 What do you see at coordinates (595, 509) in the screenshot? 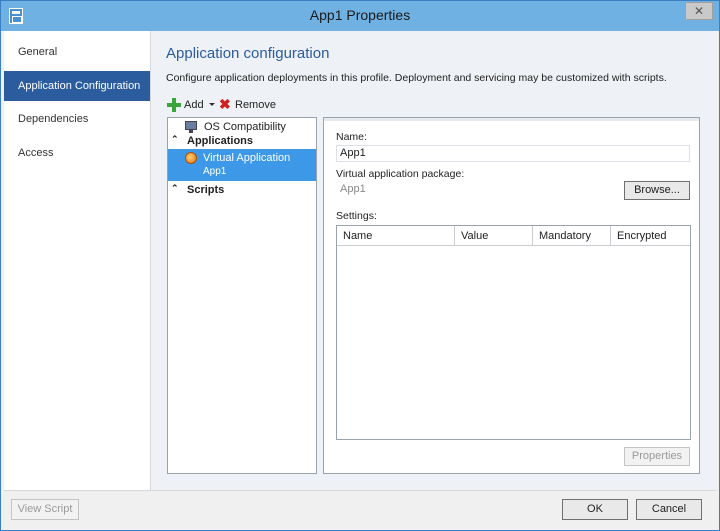
I see `ok-button: OK` at bounding box center [595, 509].